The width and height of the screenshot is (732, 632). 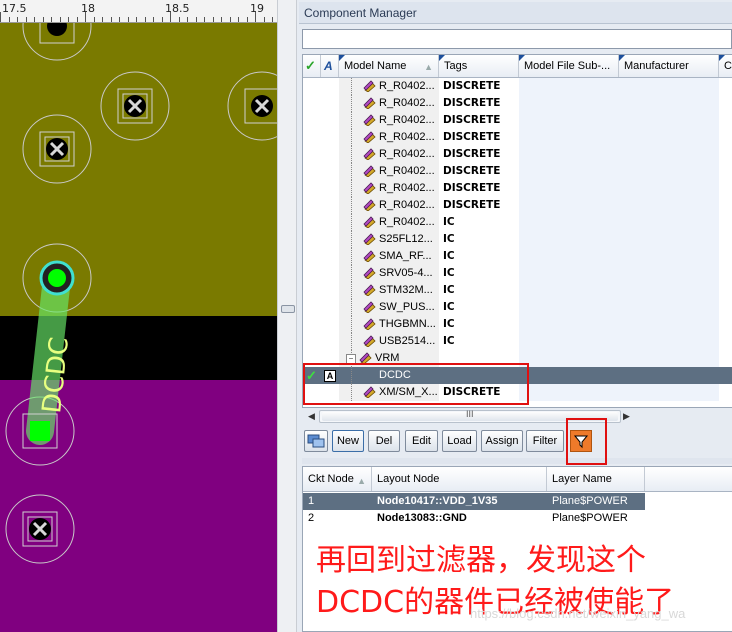 I want to click on header-category: Ca, so click(x=725, y=66).